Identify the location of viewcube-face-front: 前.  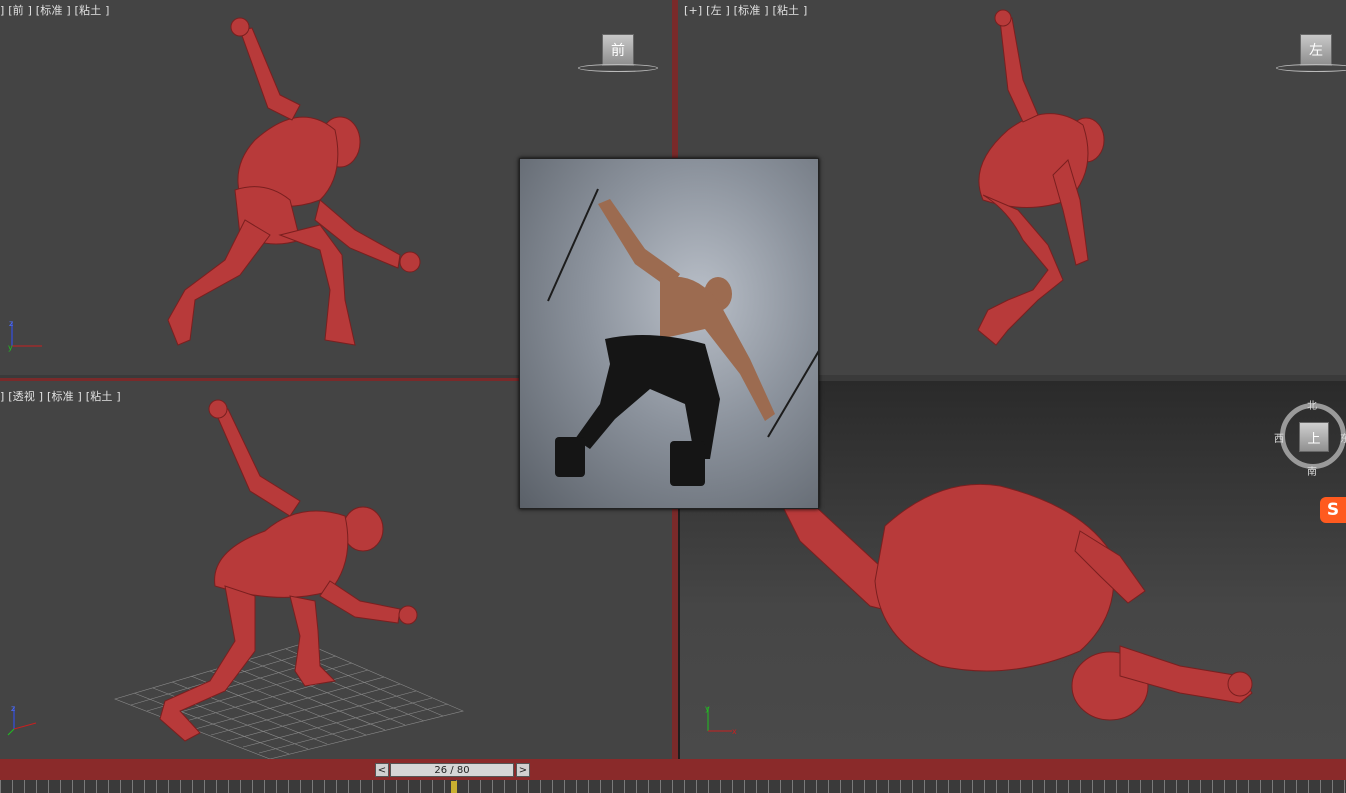
(618, 50).